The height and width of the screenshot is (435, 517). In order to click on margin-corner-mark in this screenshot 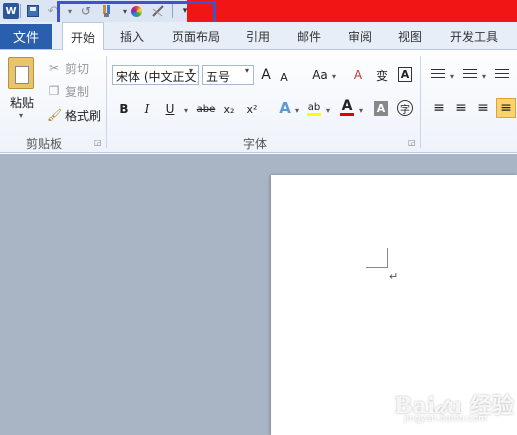, I will do `click(377, 258)`.